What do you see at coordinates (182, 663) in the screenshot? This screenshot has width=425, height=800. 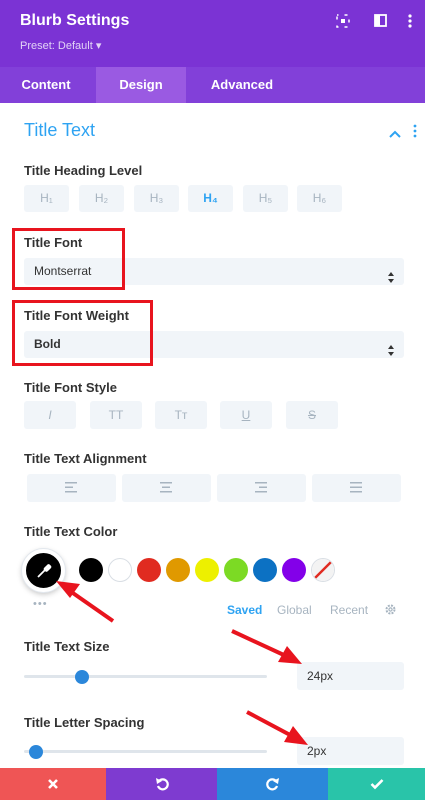 I see `annotation-arrows` at bounding box center [182, 663].